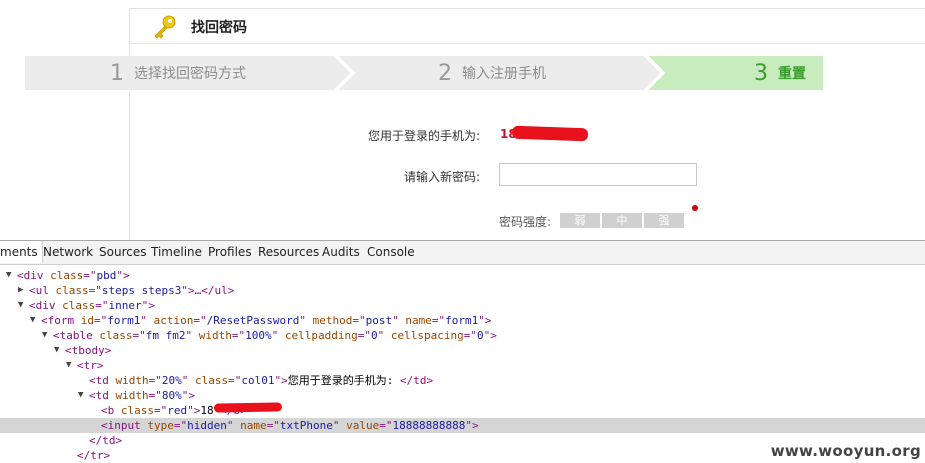 The image size is (925, 463). What do you see at coordinates (87, 320) in the screenshot?
I see `code-token: id` at bounding box center [87, 320].